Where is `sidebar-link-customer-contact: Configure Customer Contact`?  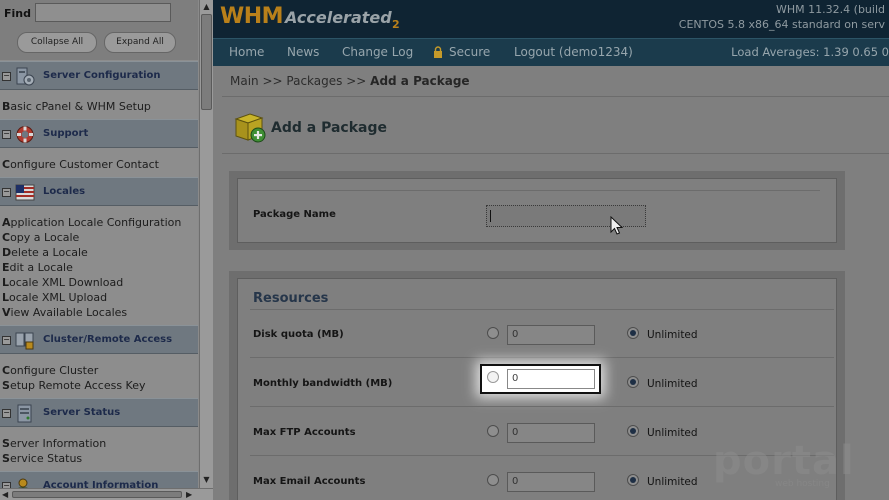 sidebar-link-customer-contact: Configure Customer Contact is located at coordinates (99, 164).